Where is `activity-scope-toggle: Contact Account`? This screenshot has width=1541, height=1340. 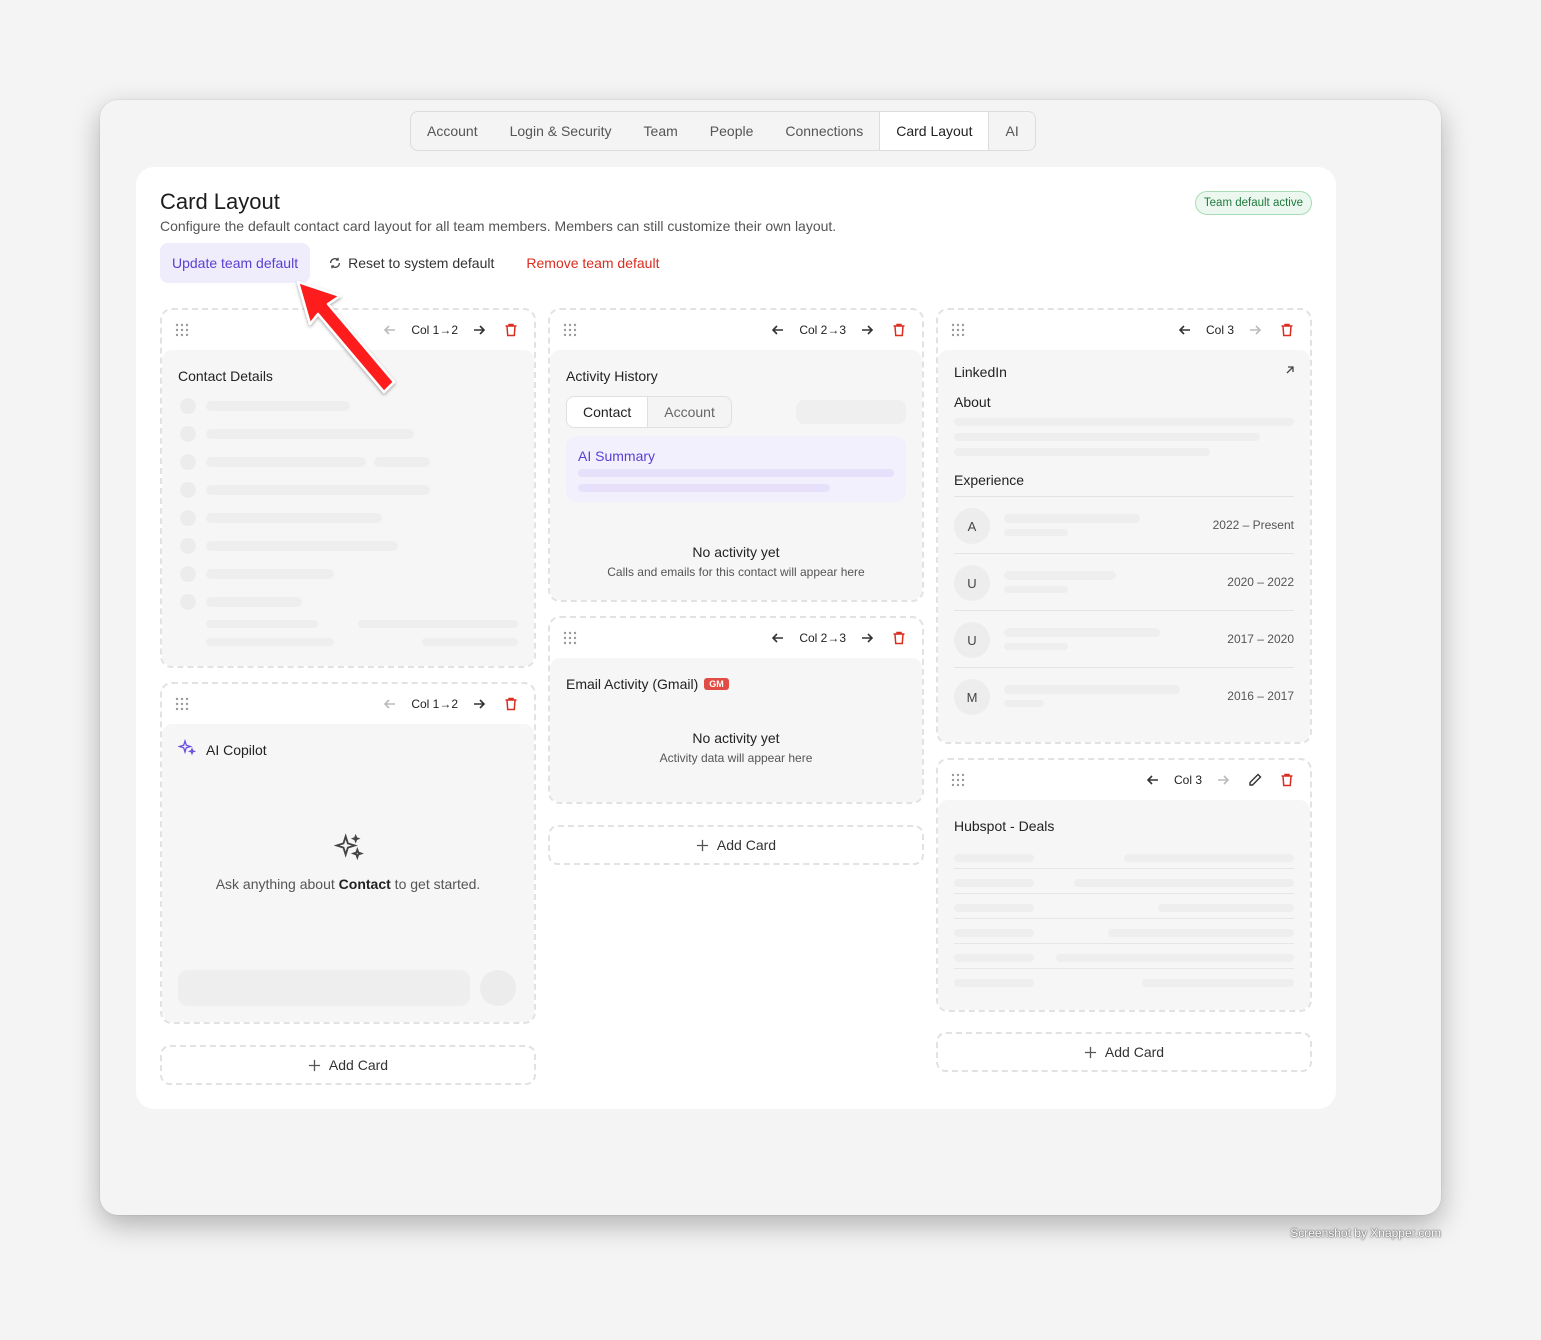
activity-scope-toggle: Contact Account is located at coordinates (649, 412).